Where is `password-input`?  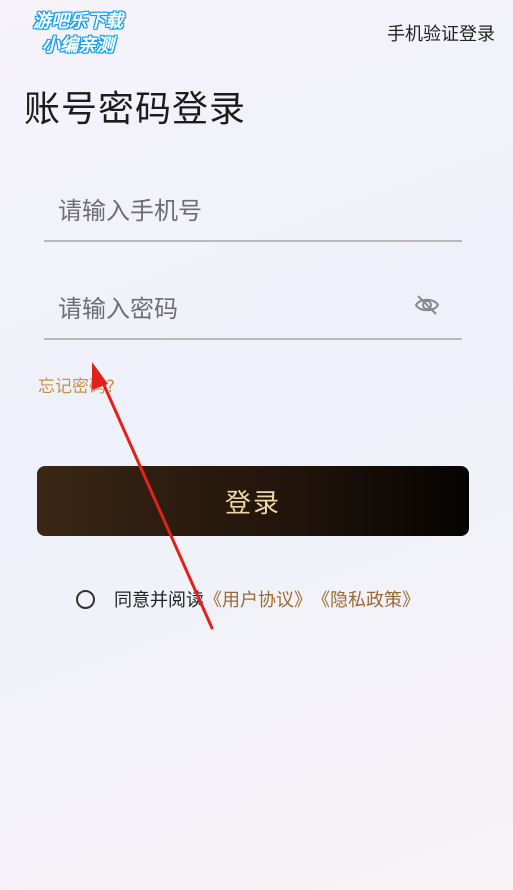
password-input is located at coordinates (253, 309).